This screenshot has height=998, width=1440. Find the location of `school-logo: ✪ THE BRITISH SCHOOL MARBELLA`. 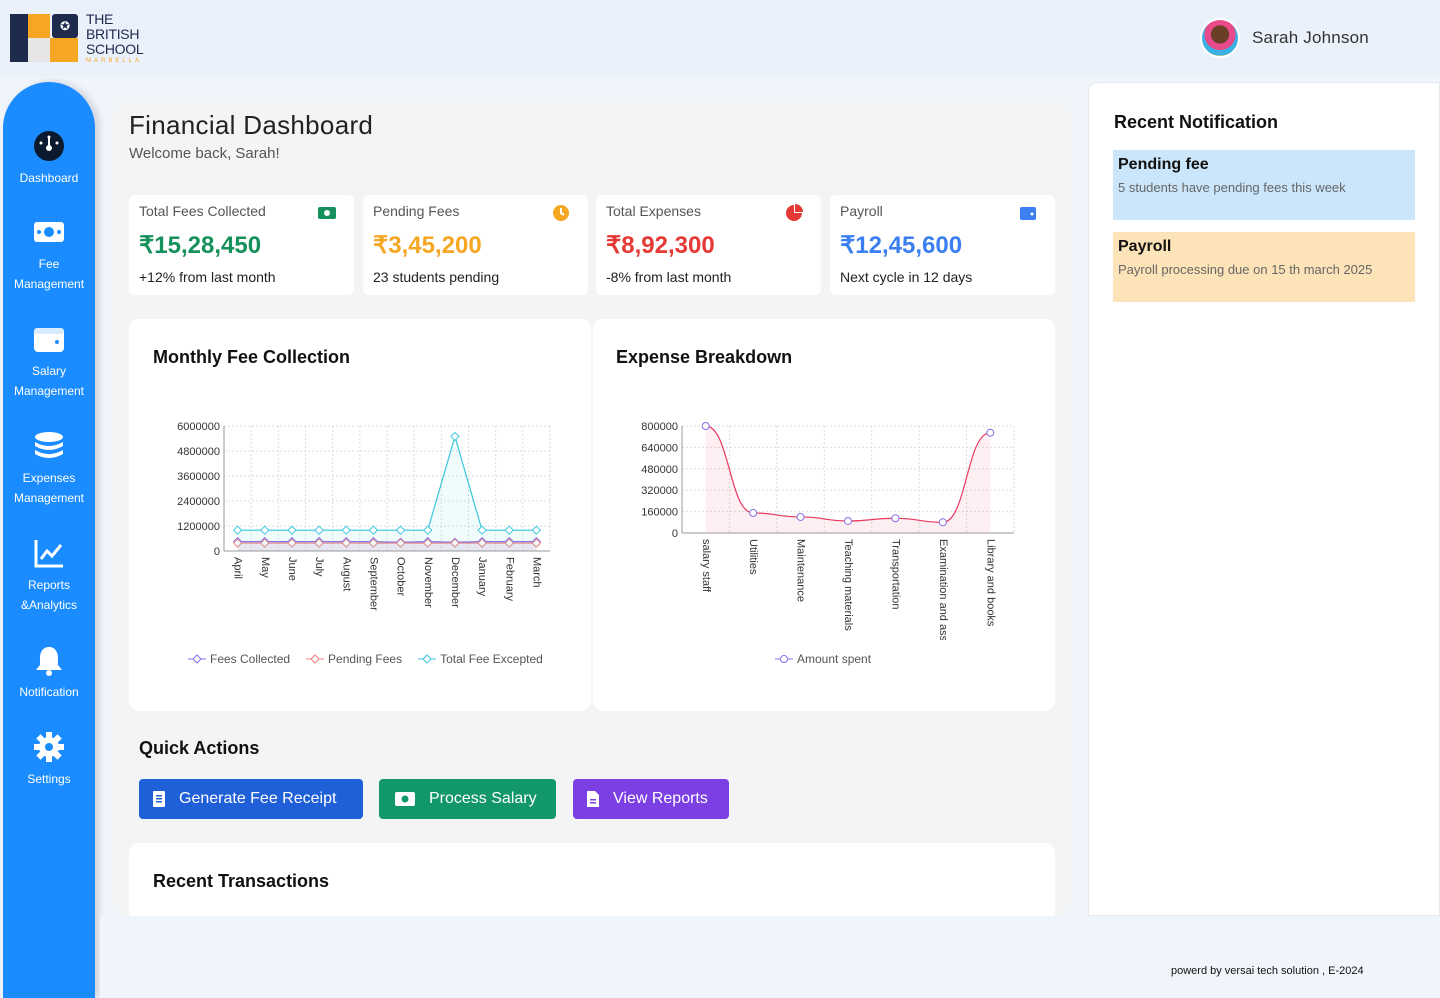

school-logo: ✪ THE BRITISH SCHOOL MARBELLA is located at coordinates (85, 38).